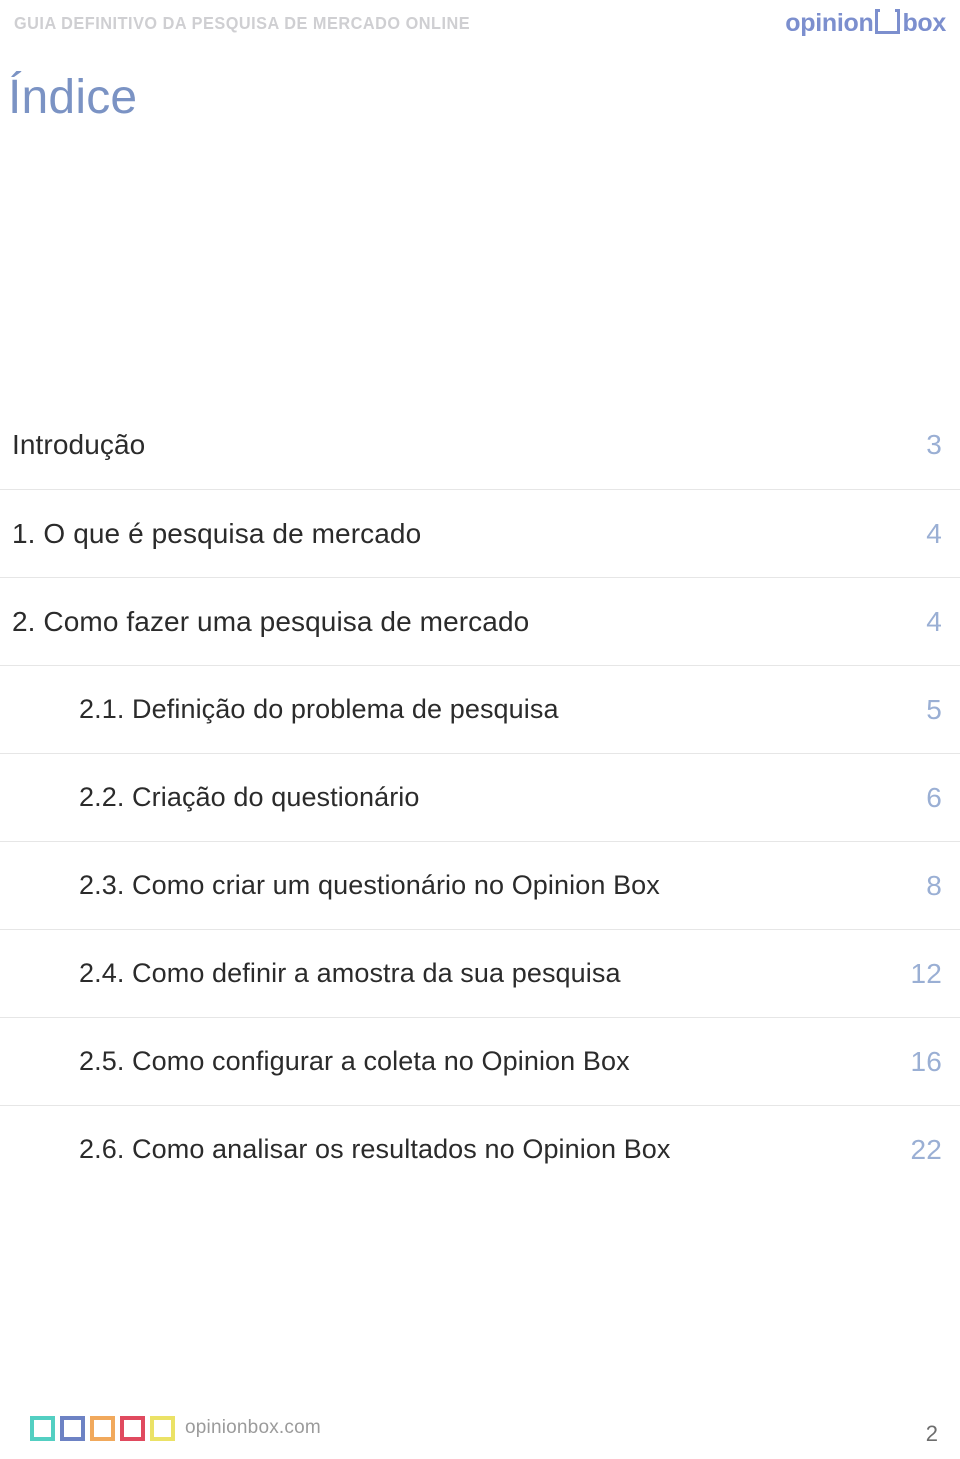 The image size is (960, 1459). What do you see at coordinates (162, 1428) in the screenshot?
I see `square-mark-yellow` at bounding box center [162, 1428].